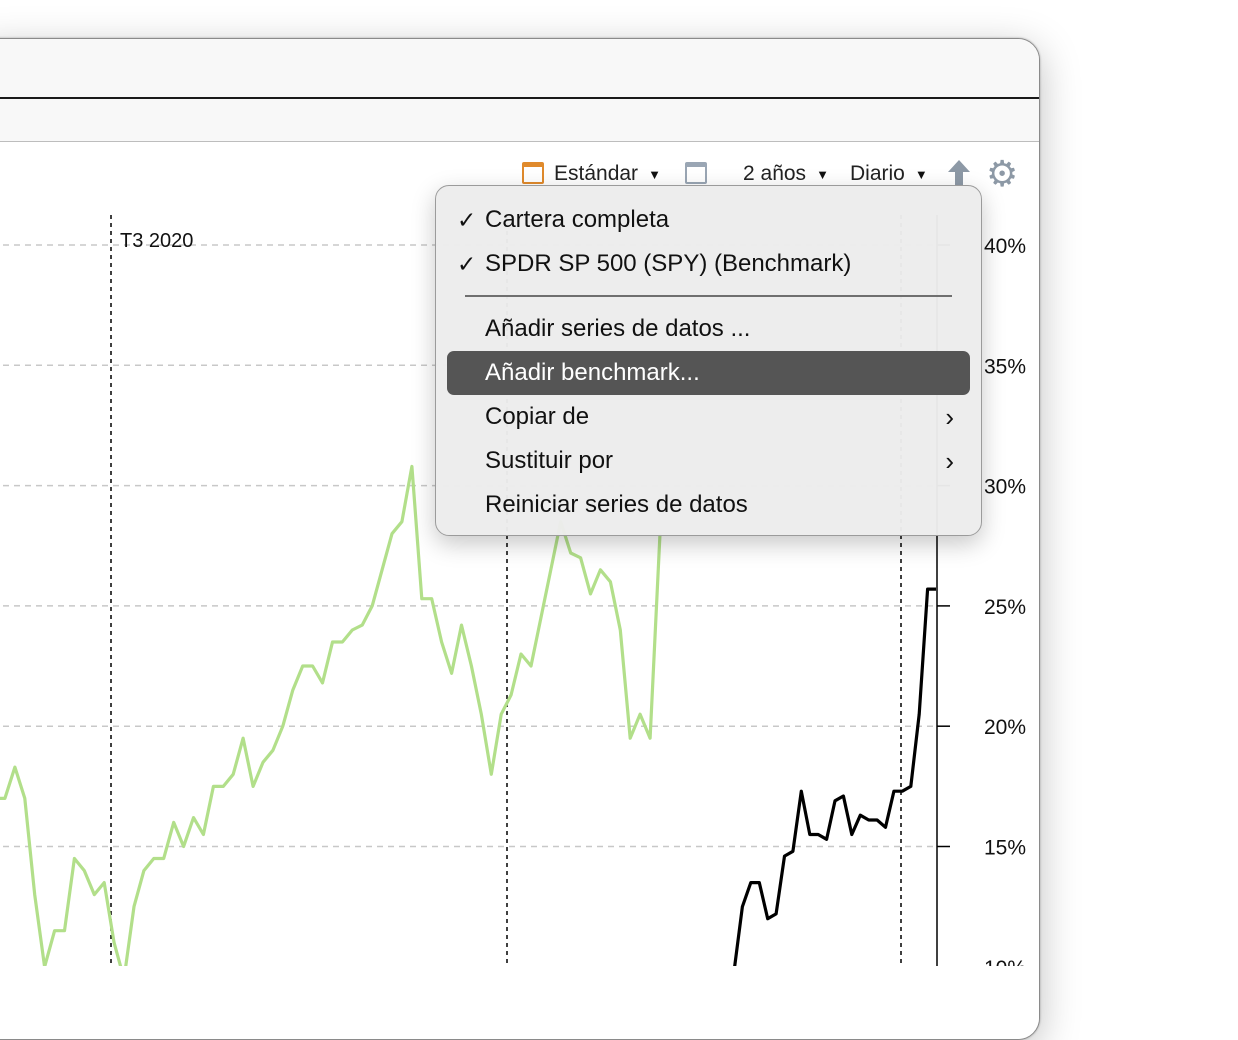 The height and width of the screenshot is (1040, 1238). I want to click on menu-separator, so click(708, 296).